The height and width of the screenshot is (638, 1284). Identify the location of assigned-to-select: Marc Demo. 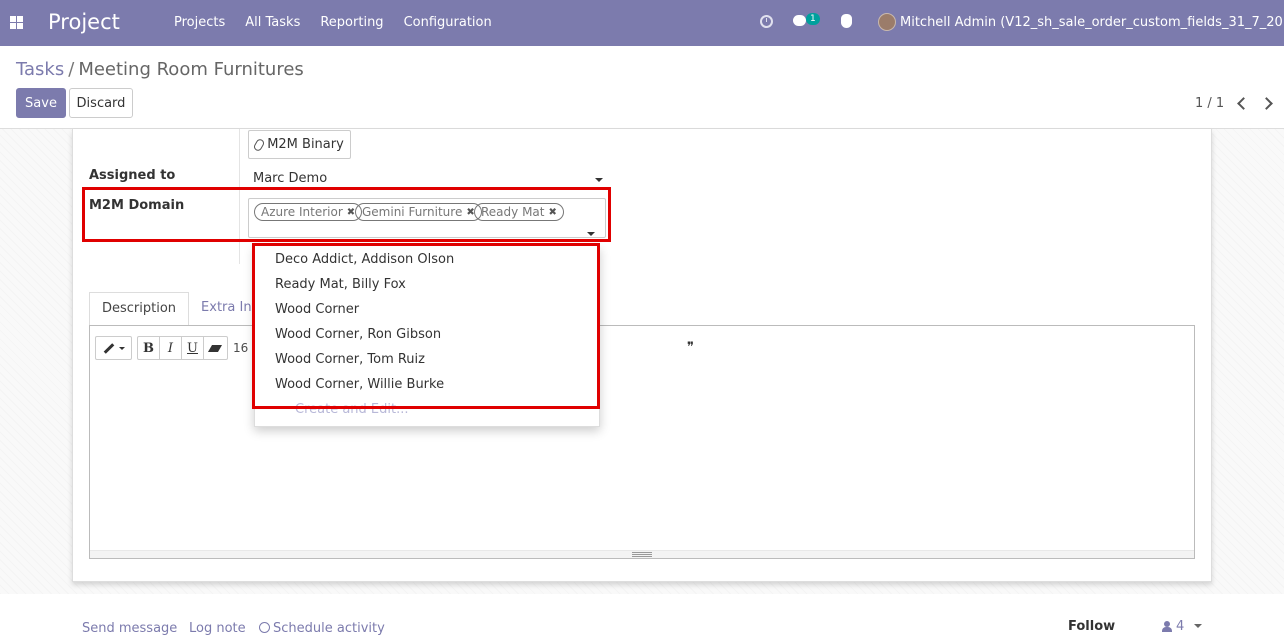
(427, 179).